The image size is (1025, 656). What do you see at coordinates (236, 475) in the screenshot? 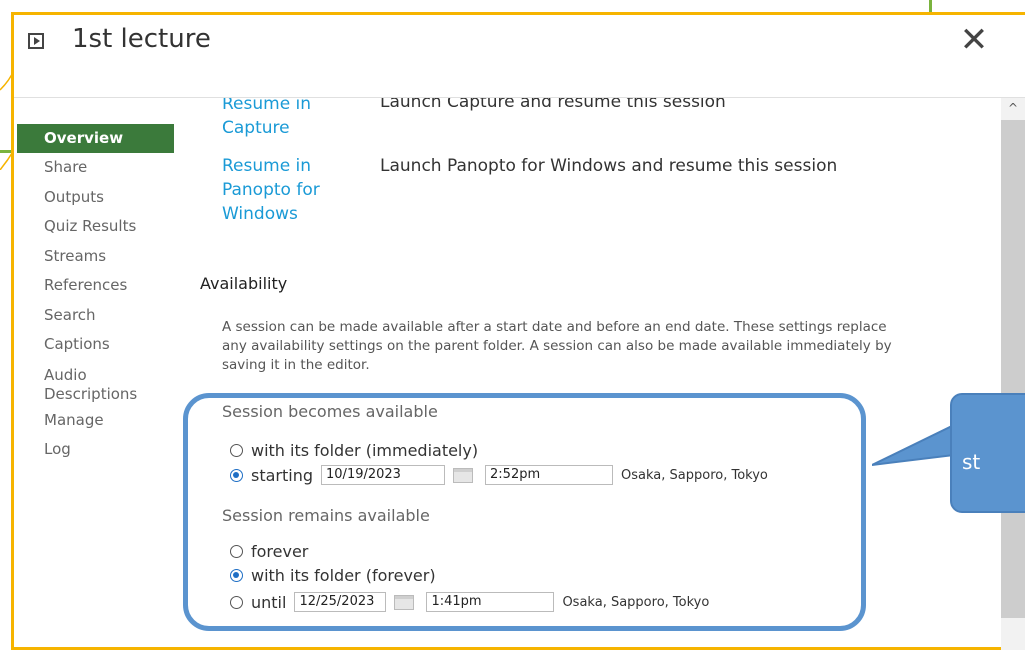
I see `radio-starting` at bounding box center [236, 475].